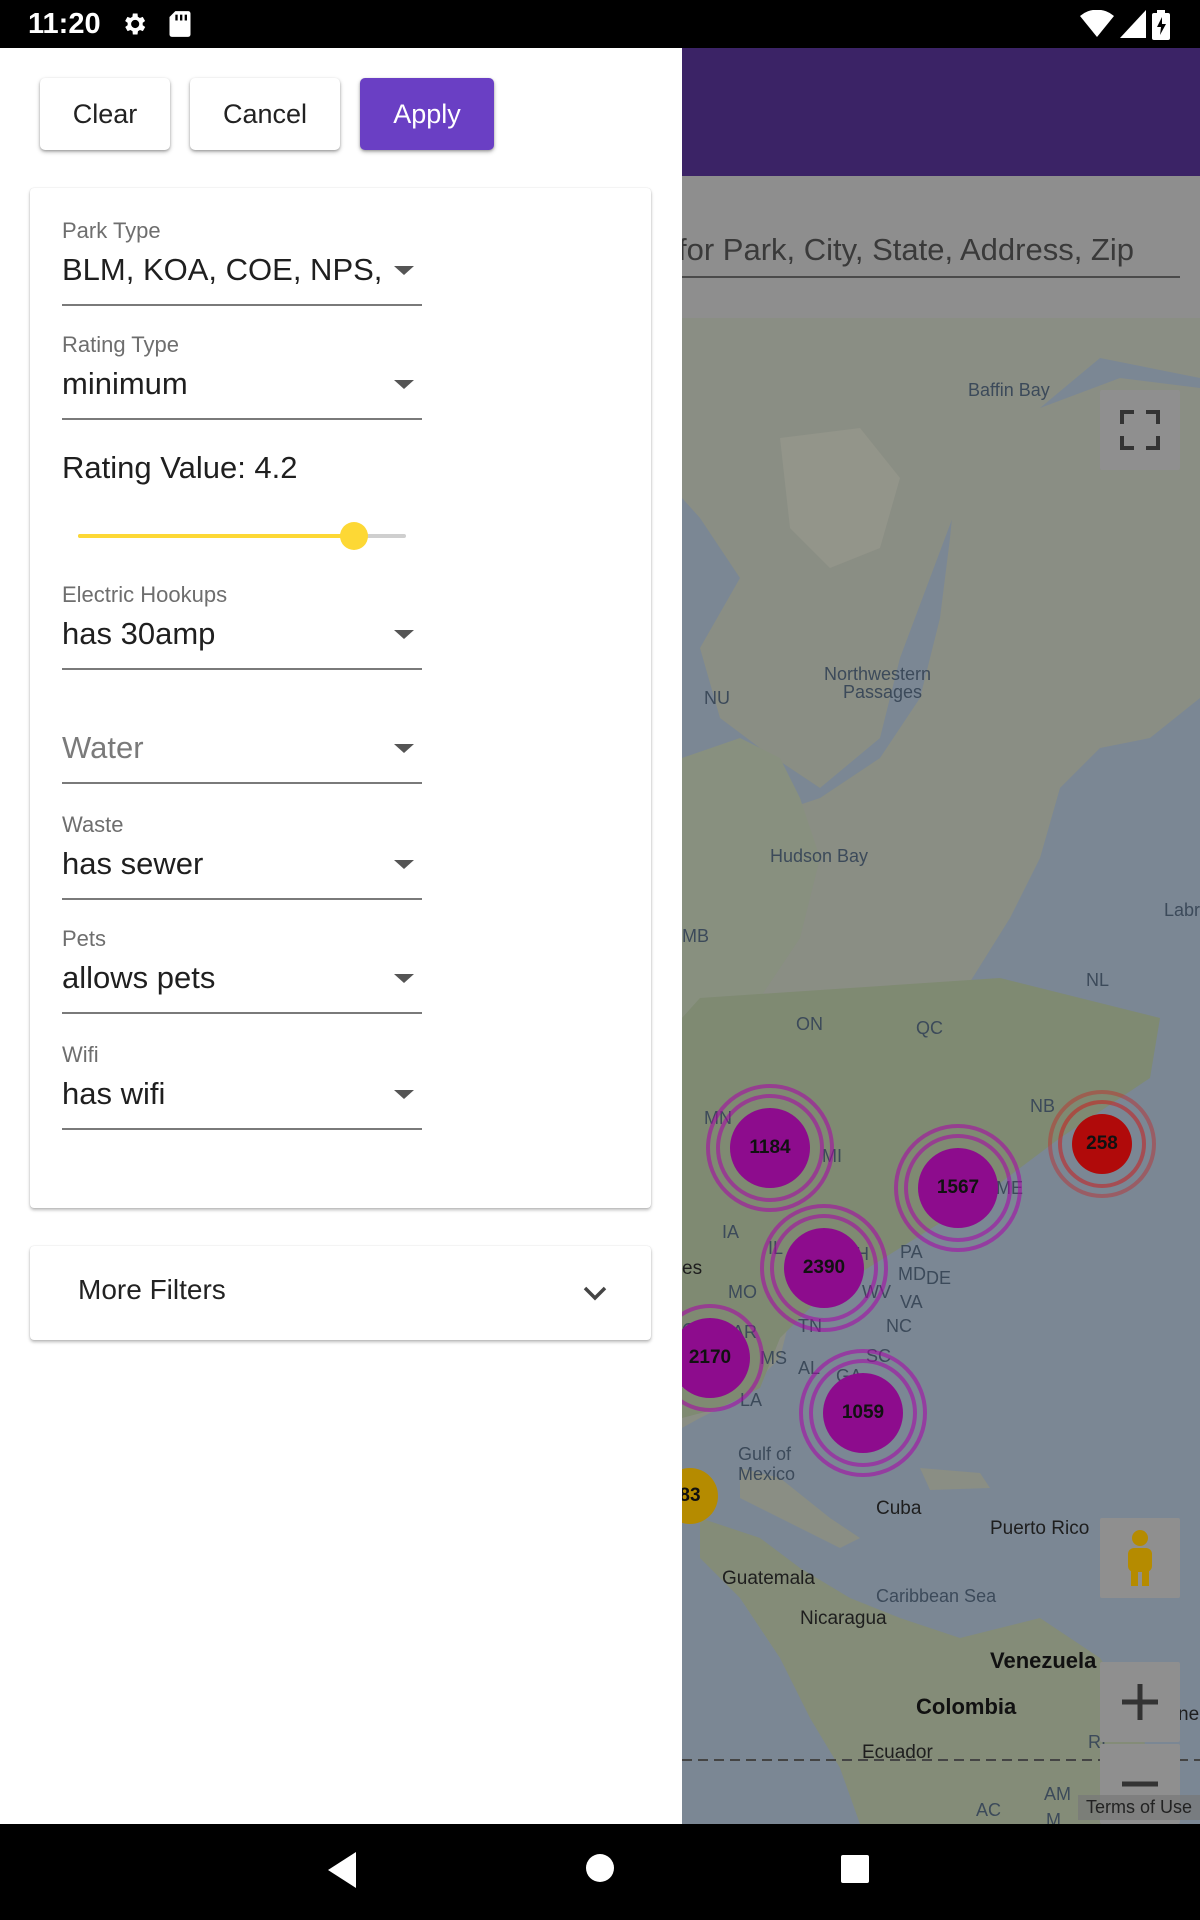 This screenshot has width=1200, height=1920. I want to click on rating-type-select: Rating Type minimum, so click(242, 377).